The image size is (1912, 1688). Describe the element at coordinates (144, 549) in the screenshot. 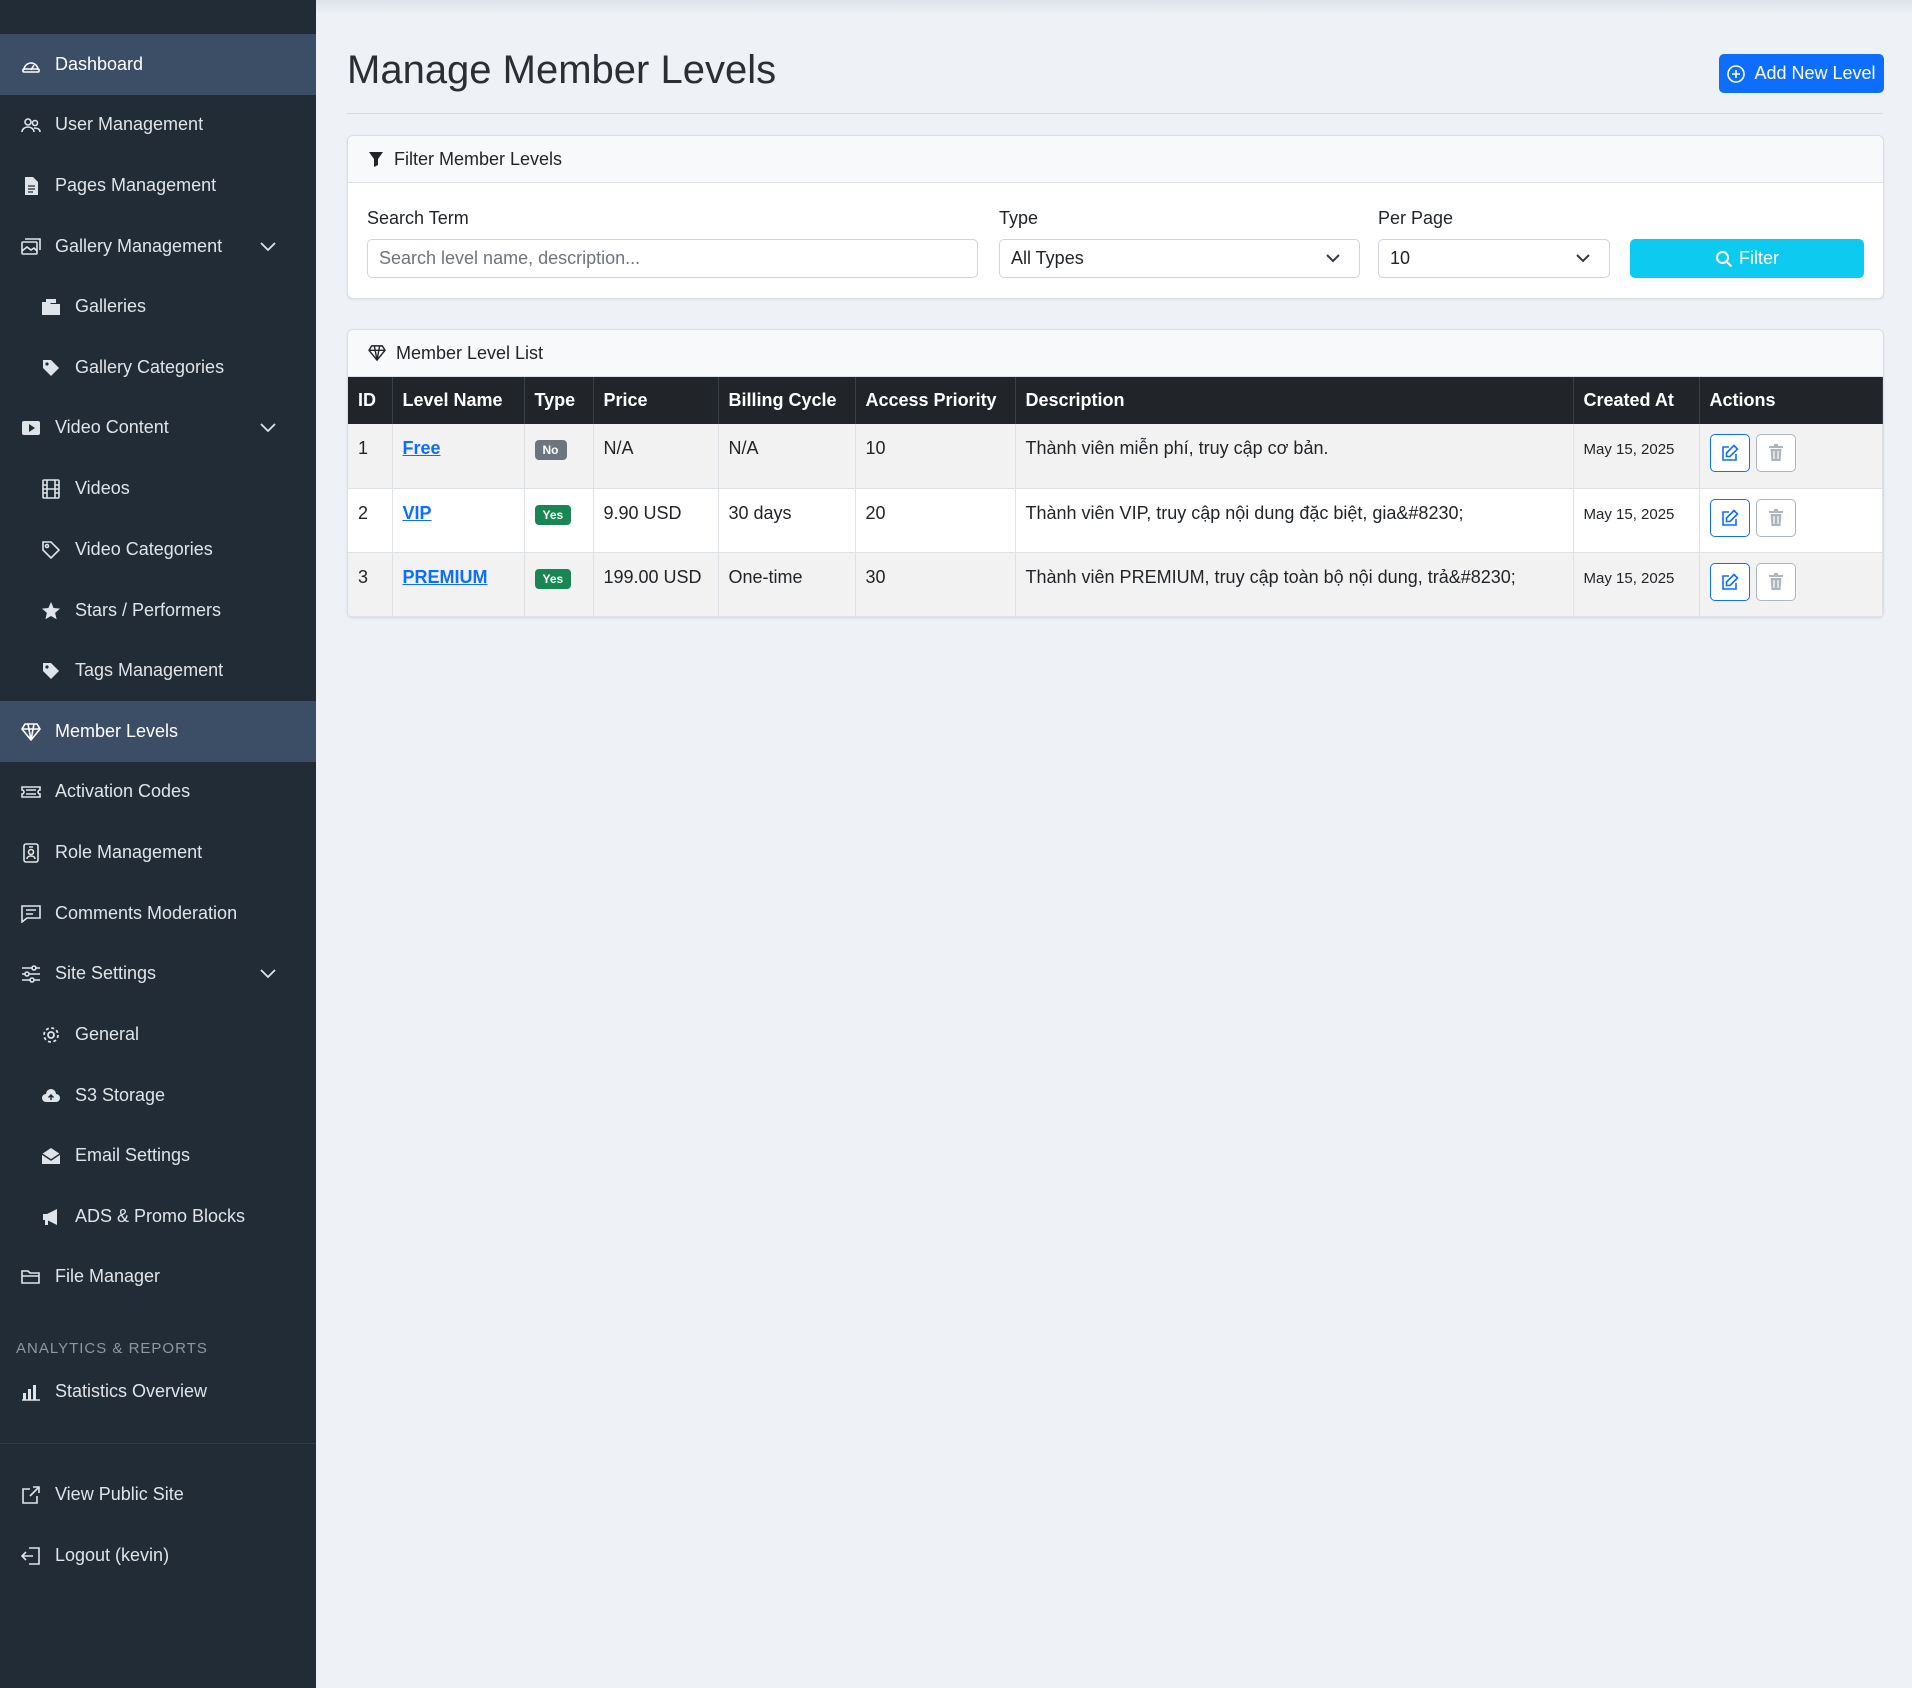

I see `sidebar-item-label: Video Categories` at that location.